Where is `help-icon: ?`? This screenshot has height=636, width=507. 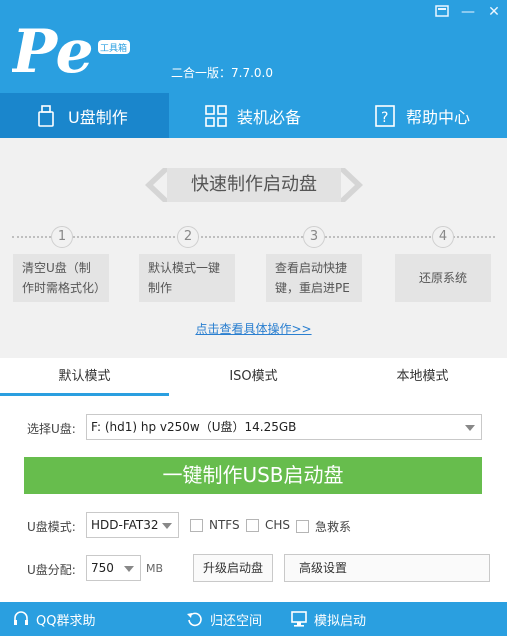 help-icon: ? is located at coordinates (385, 115).